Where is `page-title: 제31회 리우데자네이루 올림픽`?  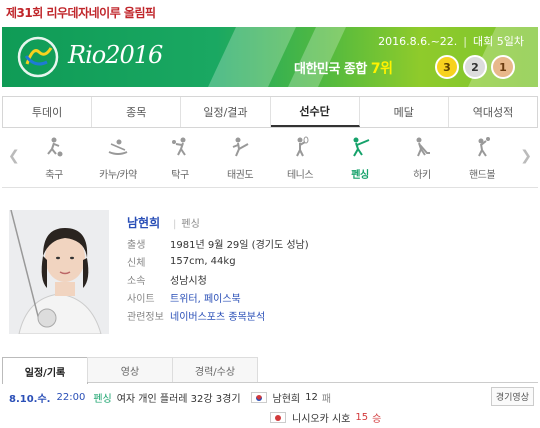
page-title: 제31회 리우데자네이루 올림픽 is located at coordinates (81, 13).